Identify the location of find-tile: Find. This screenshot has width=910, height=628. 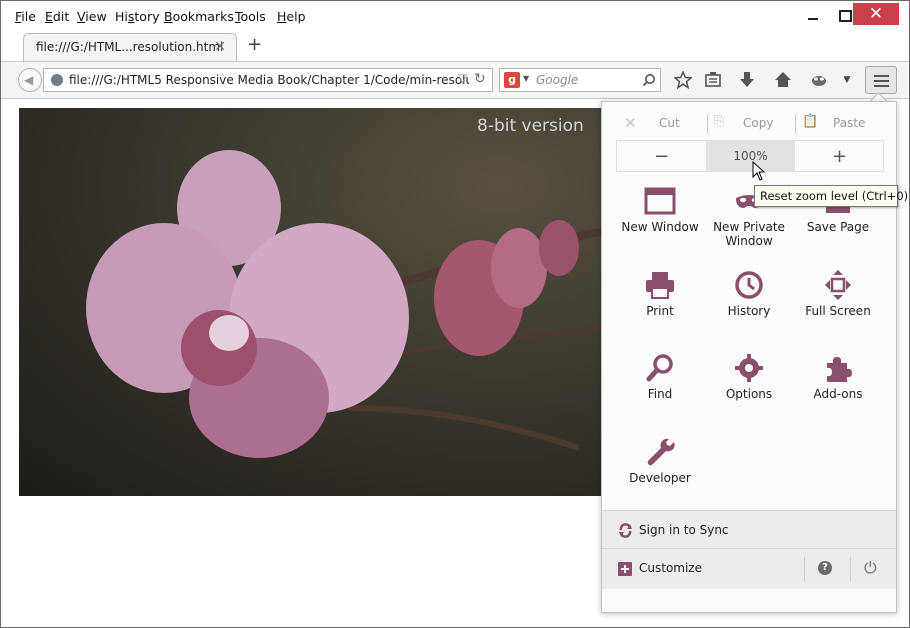
(660, 377).